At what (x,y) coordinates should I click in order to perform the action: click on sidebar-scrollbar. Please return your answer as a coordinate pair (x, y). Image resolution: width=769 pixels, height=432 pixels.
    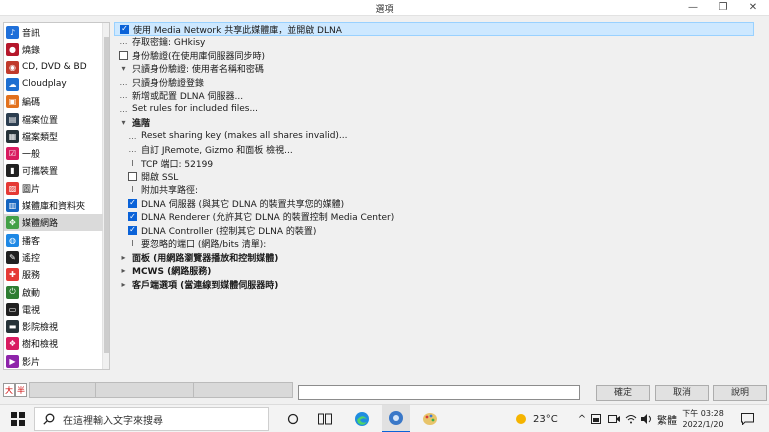
    Looking at the image, I should click on (105, 196).